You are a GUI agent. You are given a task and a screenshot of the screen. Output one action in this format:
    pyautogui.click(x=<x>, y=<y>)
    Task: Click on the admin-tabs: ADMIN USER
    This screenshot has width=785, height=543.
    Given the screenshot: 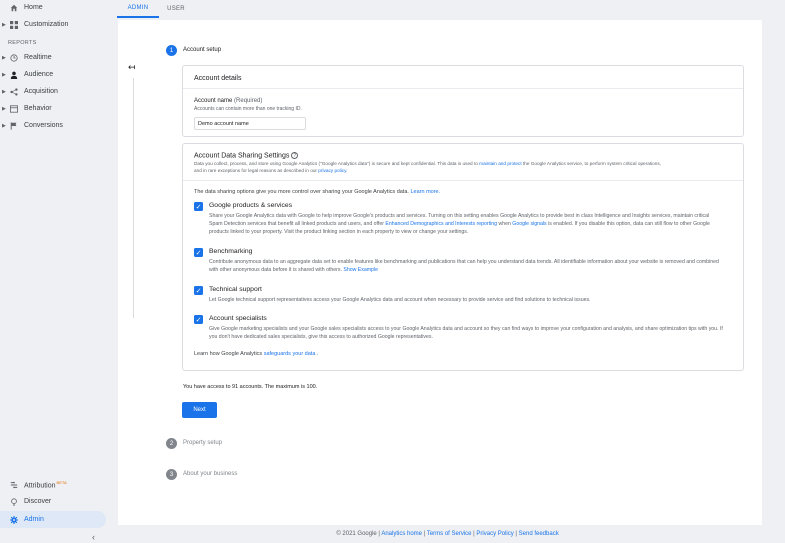 What is the action you would take?
    pyautogui.click(x=451, y=9)
    